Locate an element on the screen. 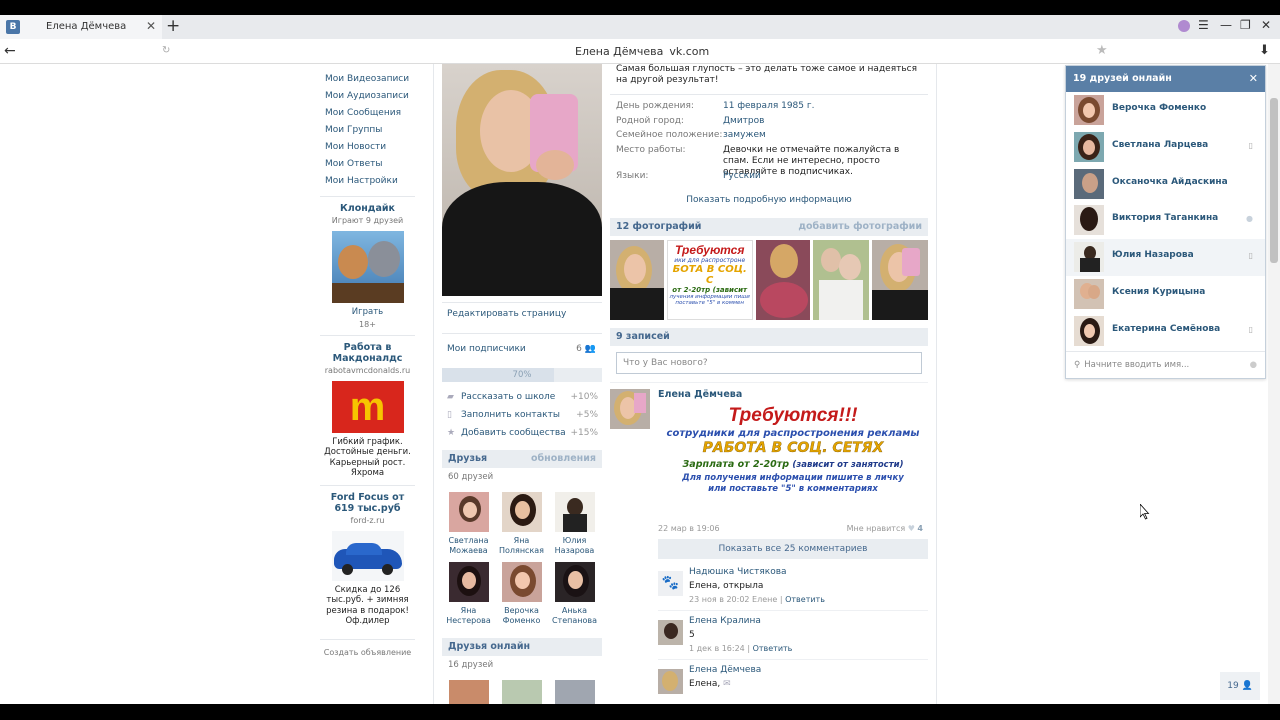 The image size is (1280, 720). menu-news: Мои Новости is located at coordinates (367, 147).